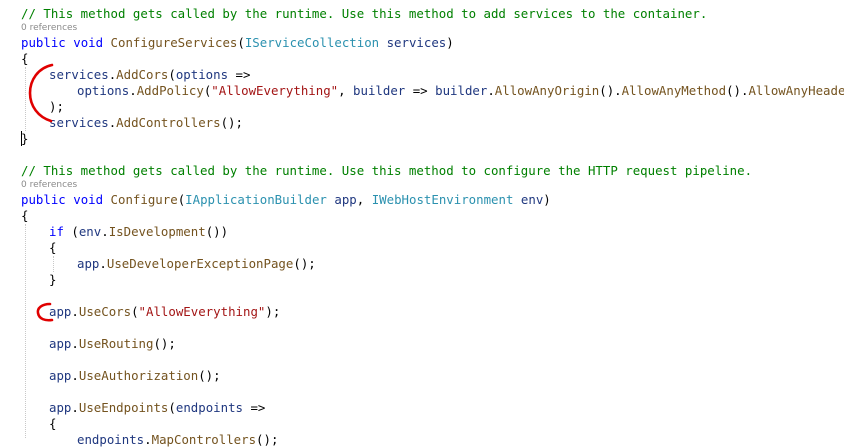 The width and height of the screenshot is (844, 448). Describe the element at coordinates (170, 90) in the screenshot. I see `code-token: AddPolicy` at that location.